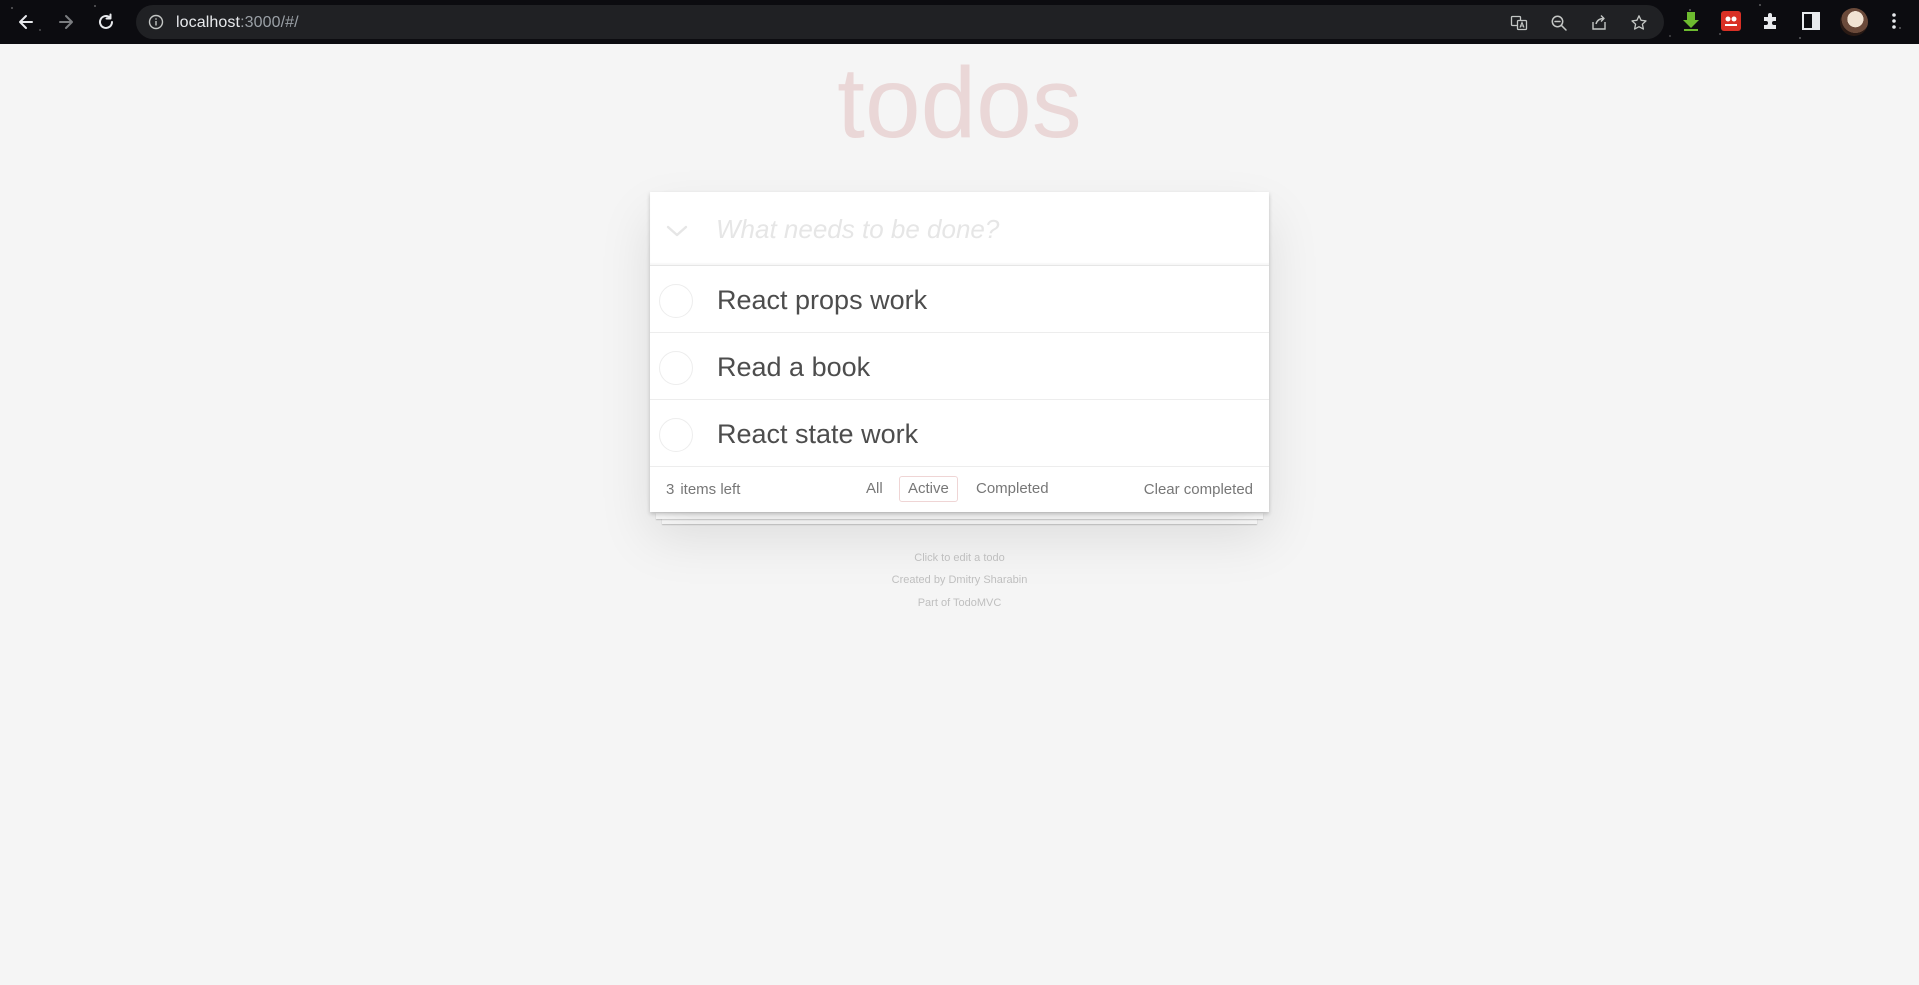 The image size is (1919, 985). I want to click on site-info-icon, so click(156, 22).